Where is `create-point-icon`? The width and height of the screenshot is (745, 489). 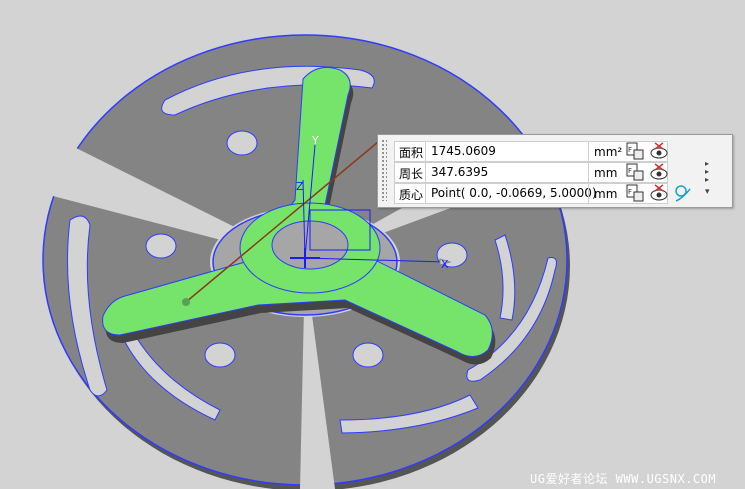 create-point-icon is located at coordinates (683, 193).